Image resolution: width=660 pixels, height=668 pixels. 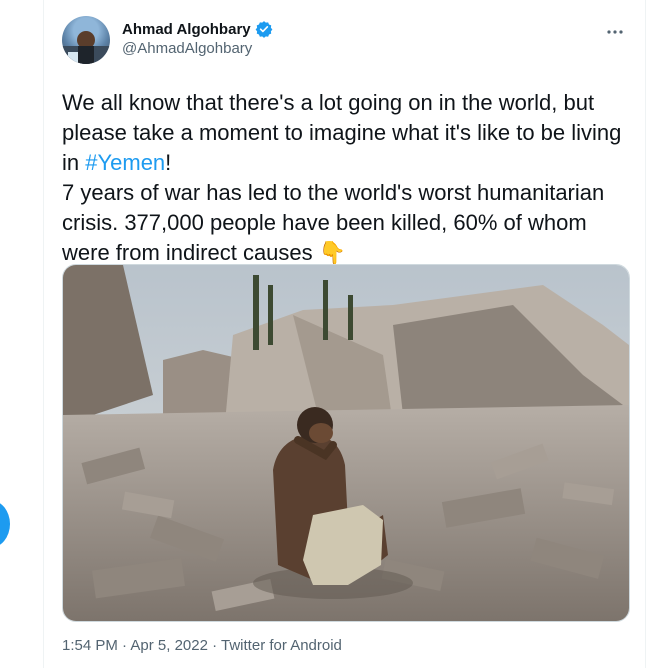 I want to click on more-icon, so click(x=615, y=32).